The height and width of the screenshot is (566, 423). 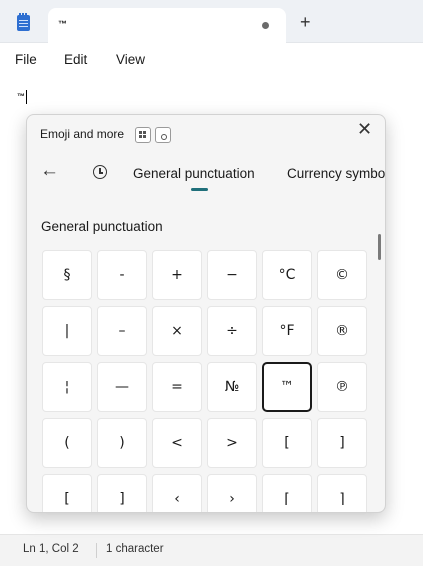 I want to click on symbol-cell: <, so click(x=177, y=443).